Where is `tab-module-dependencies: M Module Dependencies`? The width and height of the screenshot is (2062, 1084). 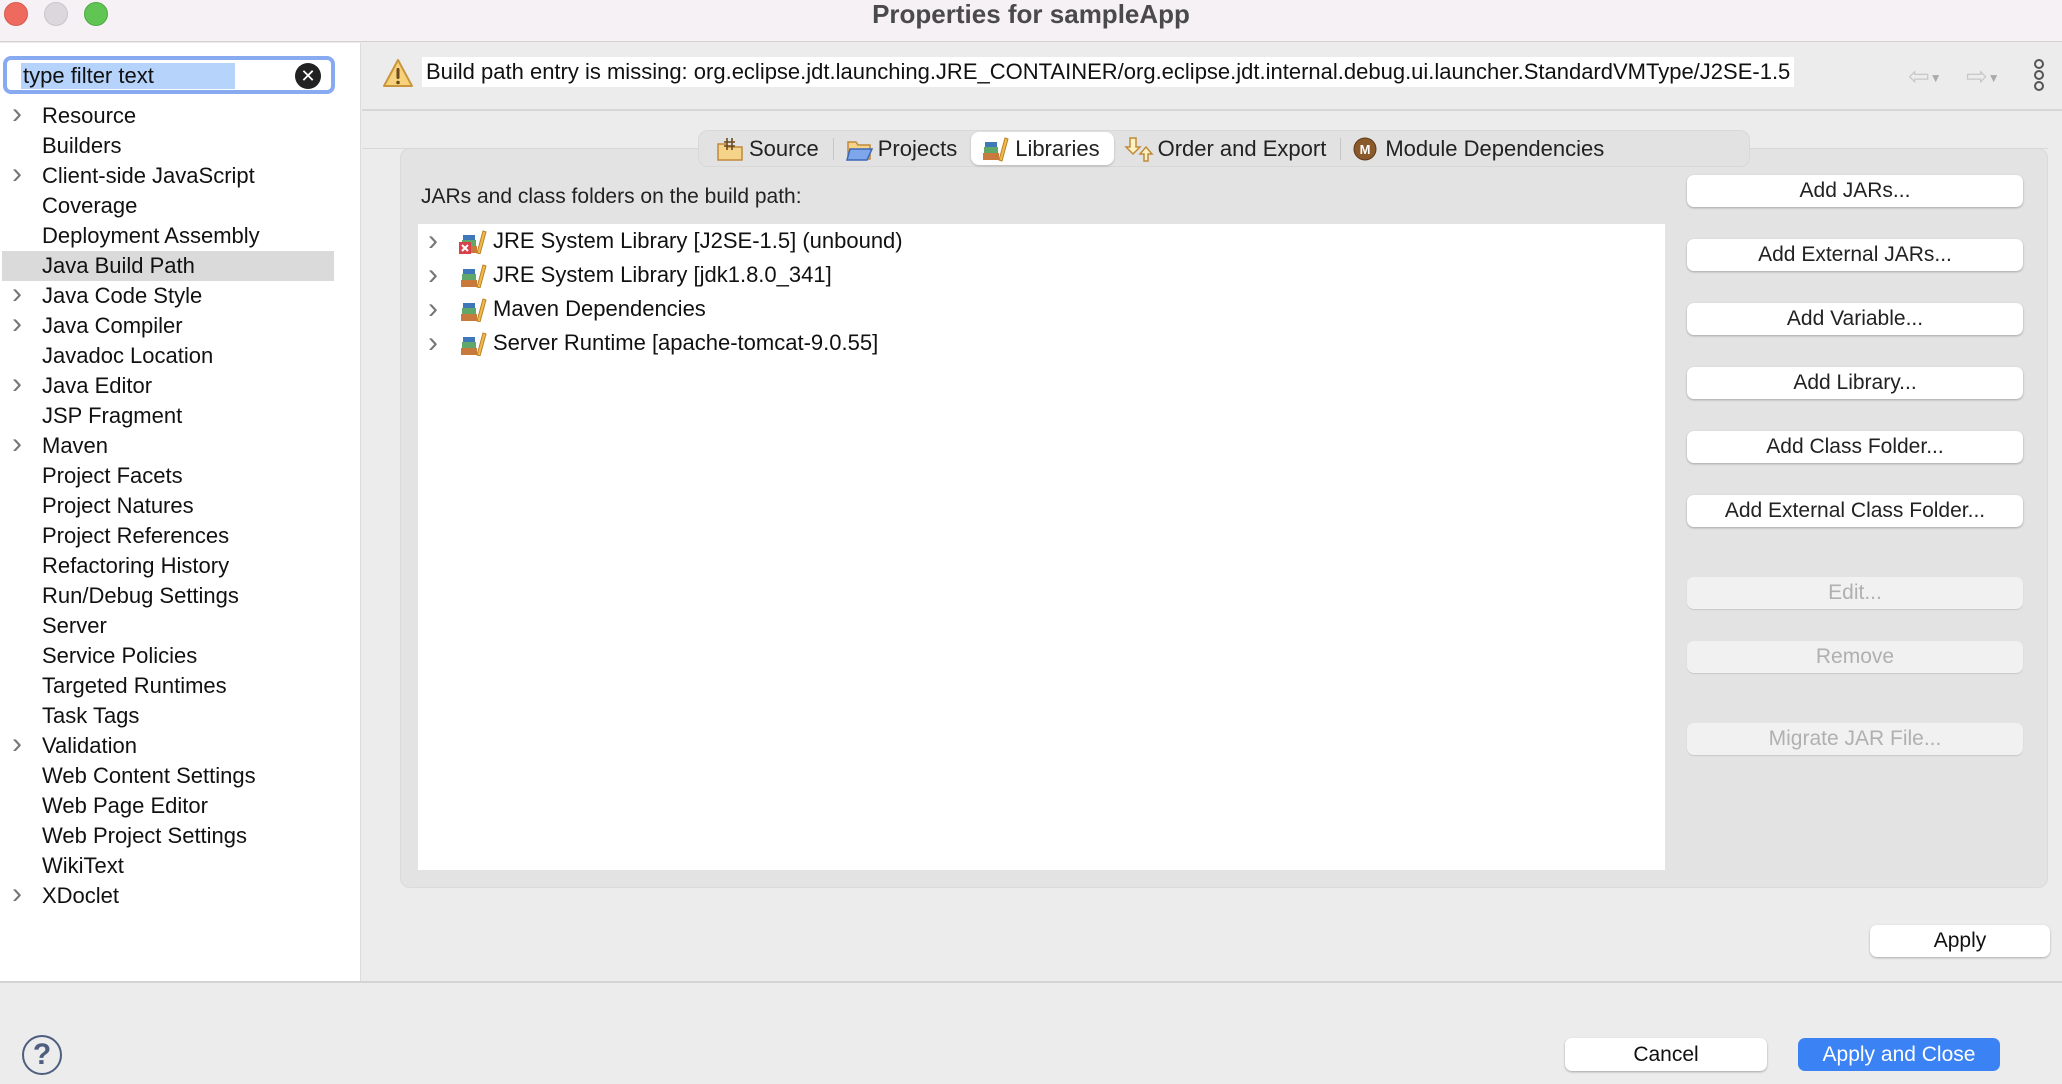
tab-module-dependencies: M Module Dependencies is located at coordinates (1479, 148).